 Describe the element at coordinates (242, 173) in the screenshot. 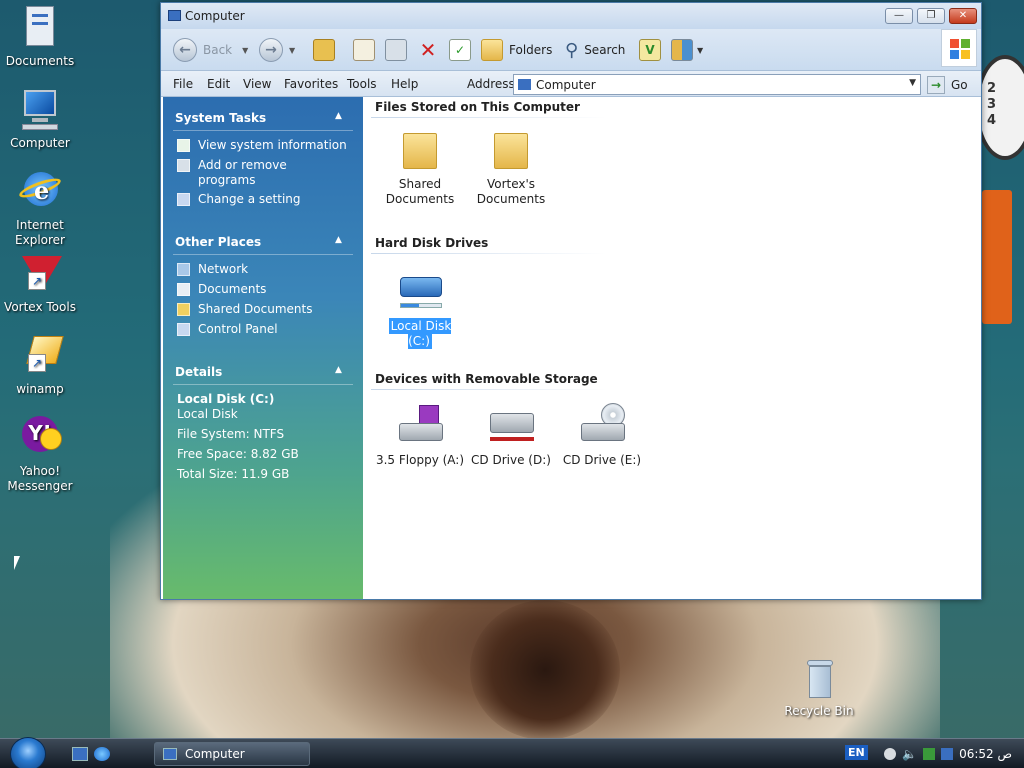

I see `link-add-remove-programs: Add or remove programs` at that location.